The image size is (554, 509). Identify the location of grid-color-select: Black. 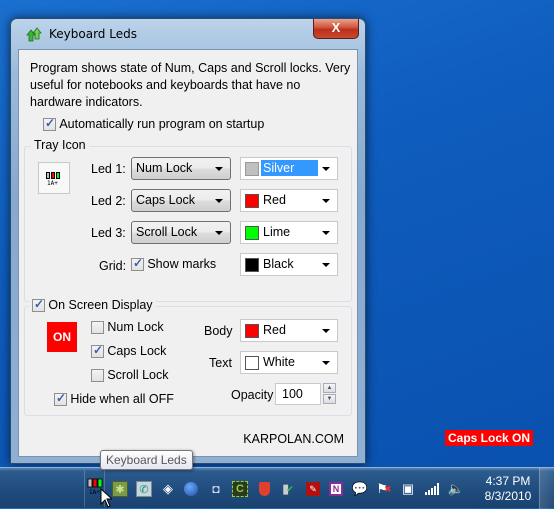
(289, 264).